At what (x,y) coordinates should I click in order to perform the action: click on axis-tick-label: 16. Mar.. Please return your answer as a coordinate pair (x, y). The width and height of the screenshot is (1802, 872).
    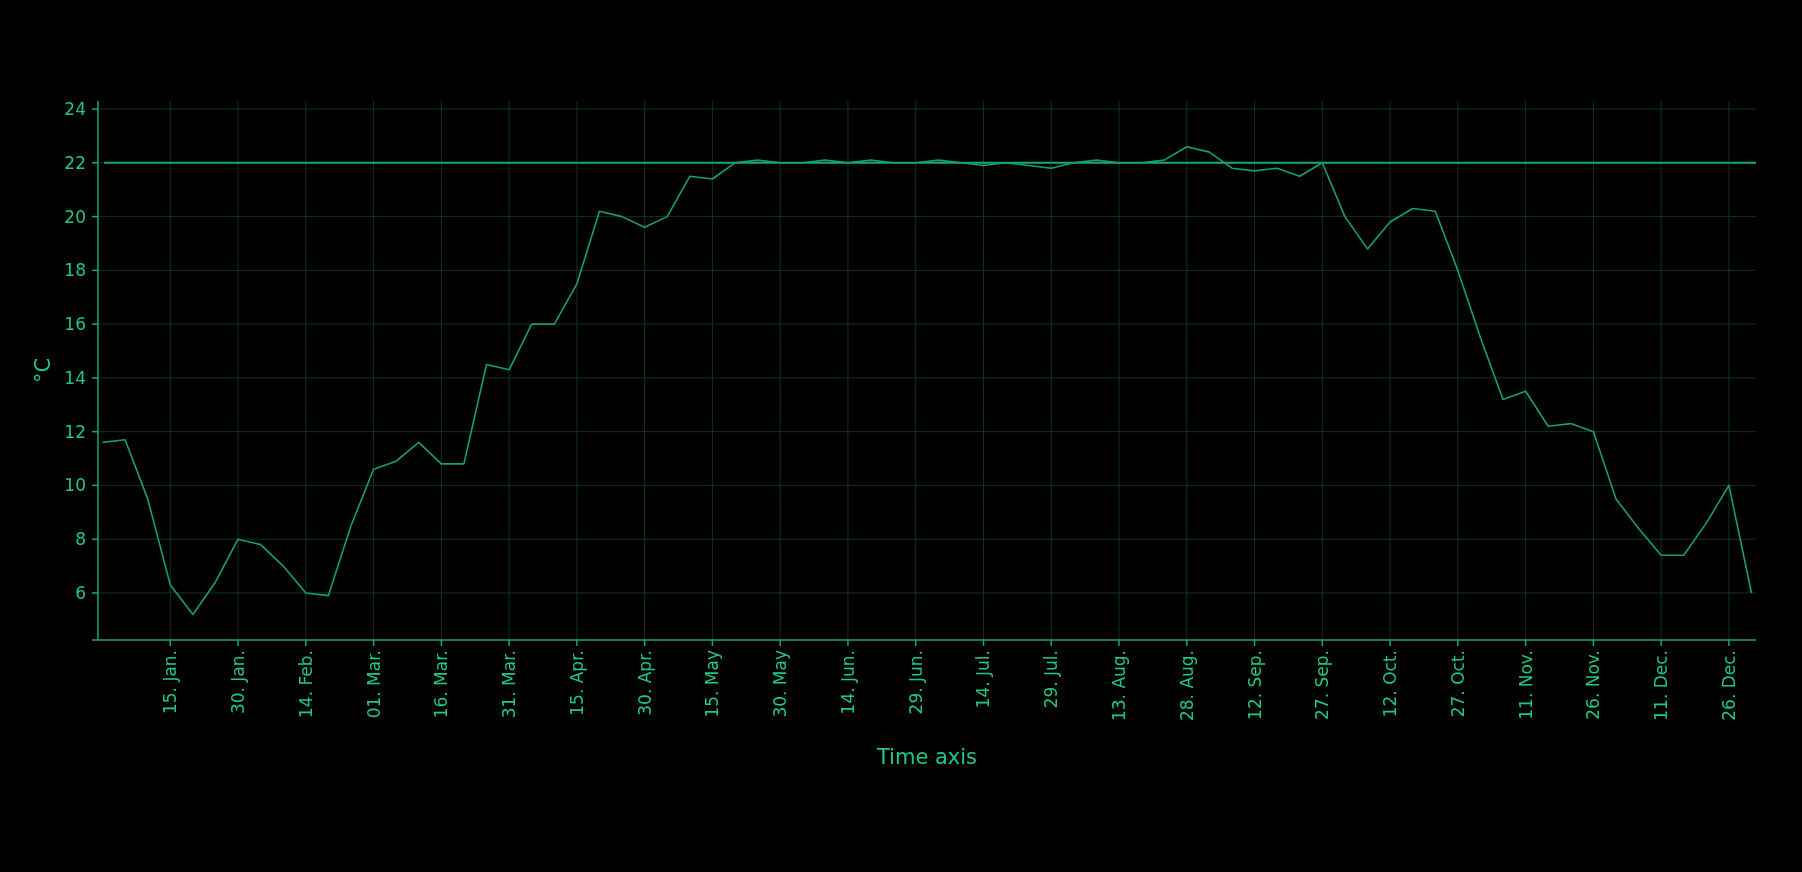
    Looking at the image, I should click on (441, 684).